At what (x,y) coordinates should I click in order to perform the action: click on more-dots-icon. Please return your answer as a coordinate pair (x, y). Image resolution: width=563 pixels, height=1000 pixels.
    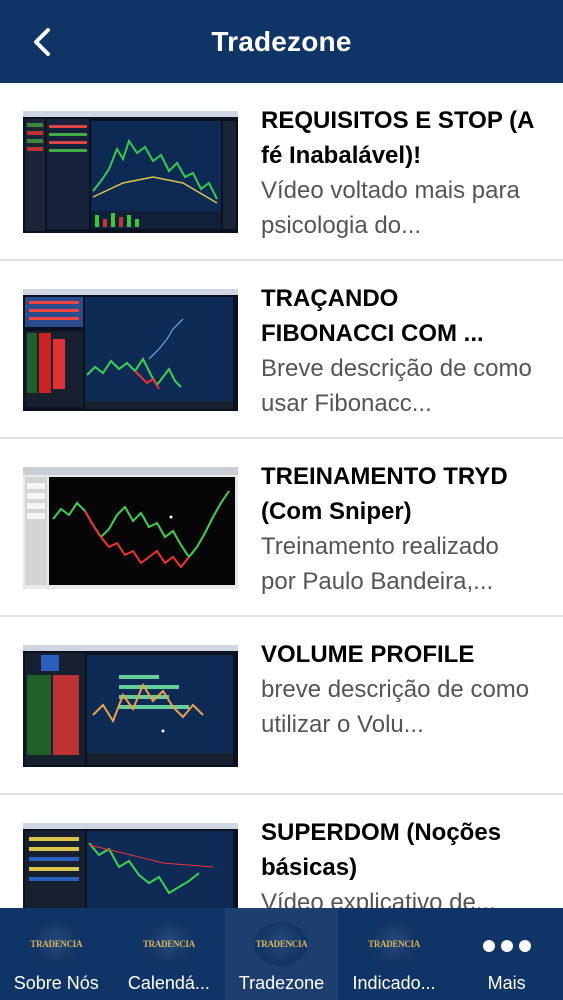
    Looking at the image, I should click on (506, 946).